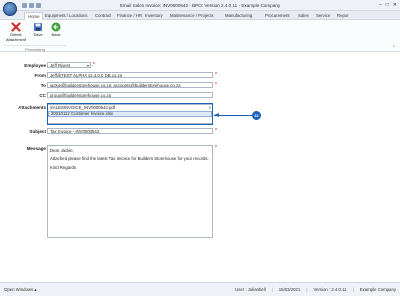  What do you see at coordinates (277, 16) in the screenshot?
I see `tab-procurement: Procurement` at bounding box center [277, 16].